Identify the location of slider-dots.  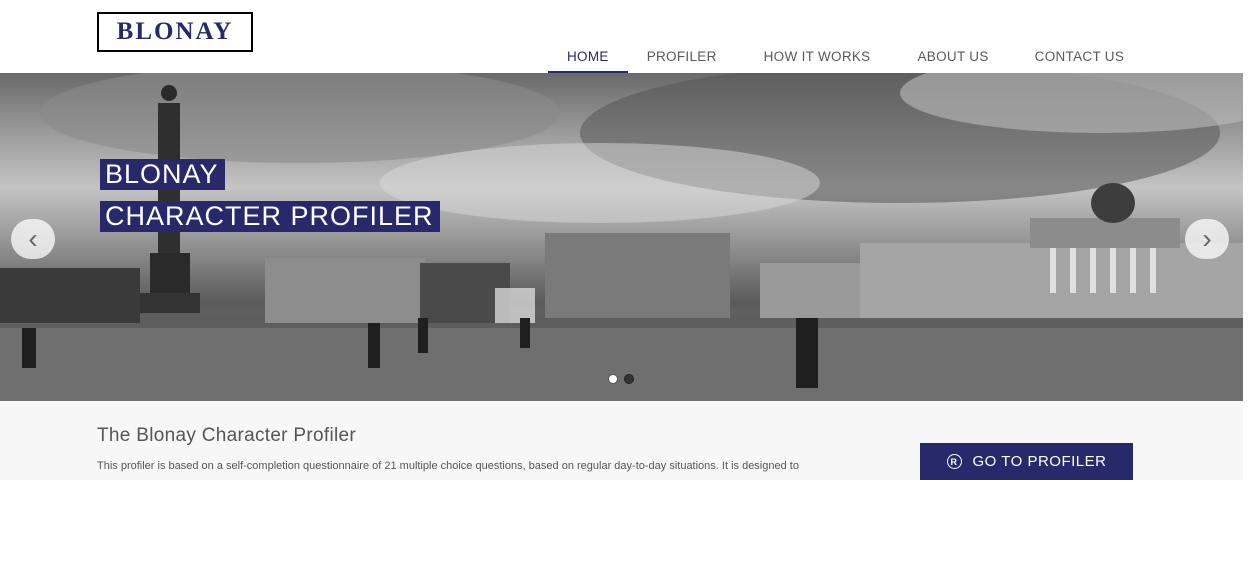
(621, 379).